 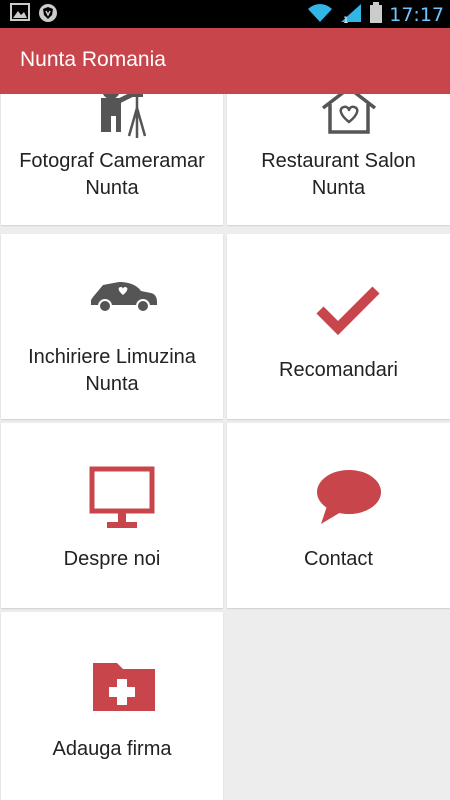 What do you see at coordinates (351, 15) in the screenshot?
I see `signal-icon: 1` at bounding box center [351, 15].